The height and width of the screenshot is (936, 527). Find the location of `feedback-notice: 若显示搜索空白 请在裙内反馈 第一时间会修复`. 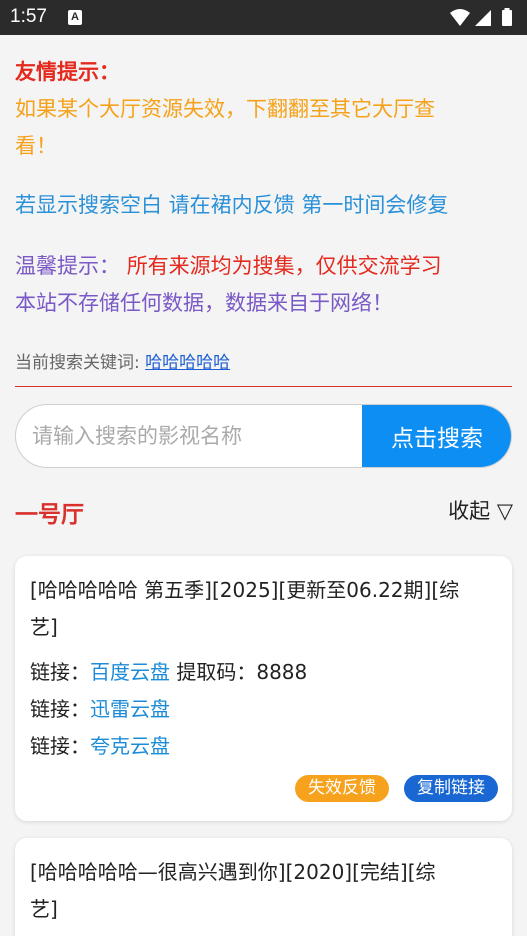

feedback-notice: 若显示搜索空白 请在裙内反馈 第一时间会修复 is located at coordinates (232, 205).